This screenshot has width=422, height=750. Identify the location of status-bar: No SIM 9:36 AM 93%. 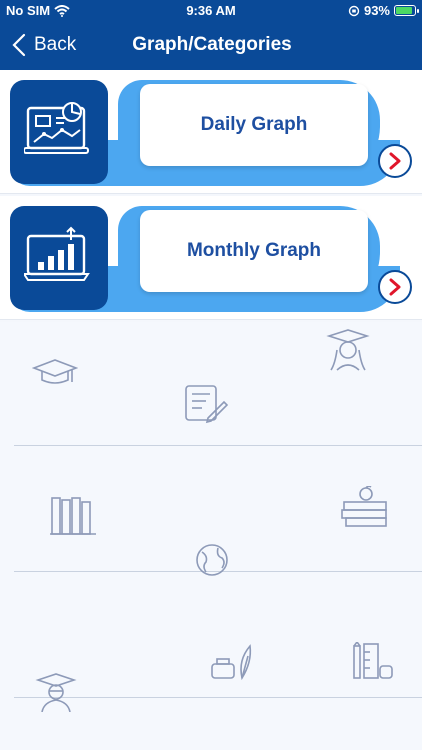
(211, 10).